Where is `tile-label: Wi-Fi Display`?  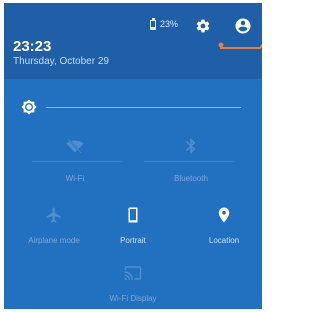
tile-label: Wi-Fi Display is located at coordinates (133, 298).